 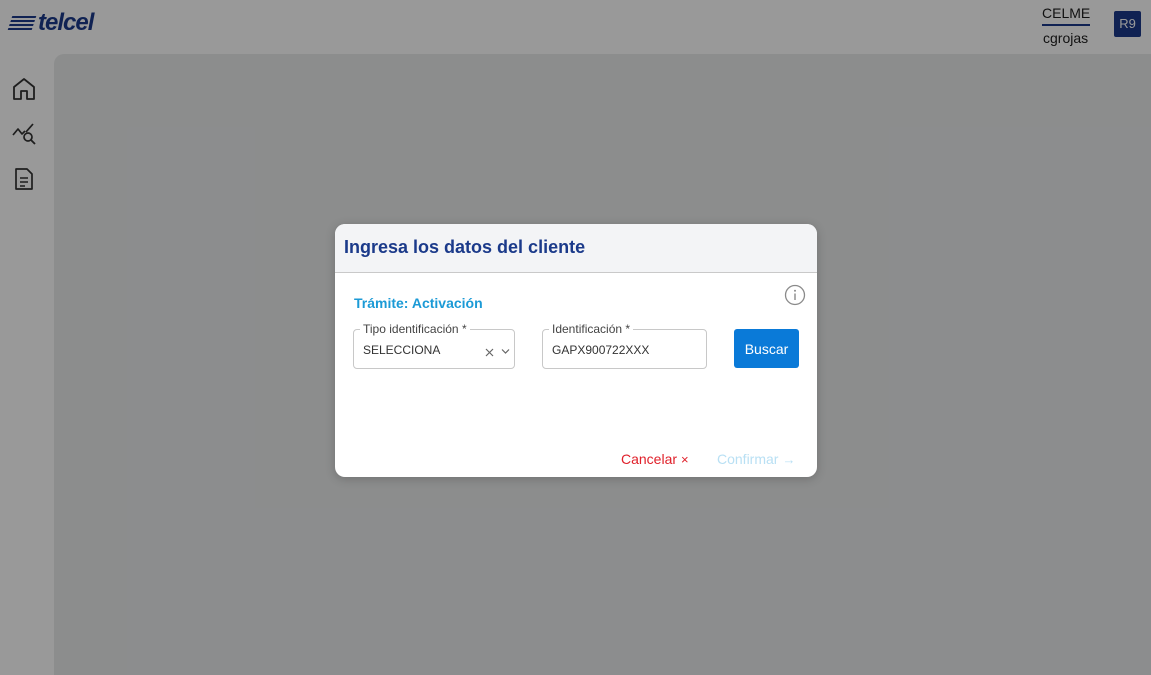 I want to click on cancel-button: Cancelar ×, so click(x=655, y=459).